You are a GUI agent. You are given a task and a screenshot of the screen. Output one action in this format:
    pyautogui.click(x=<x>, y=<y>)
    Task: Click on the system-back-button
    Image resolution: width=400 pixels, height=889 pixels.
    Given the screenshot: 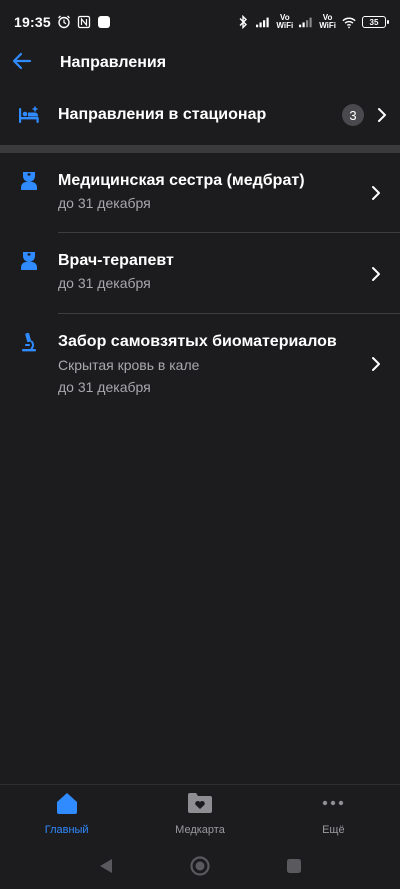 What is the action you would take?
    pyautogui.click(x=106, y=866)
    